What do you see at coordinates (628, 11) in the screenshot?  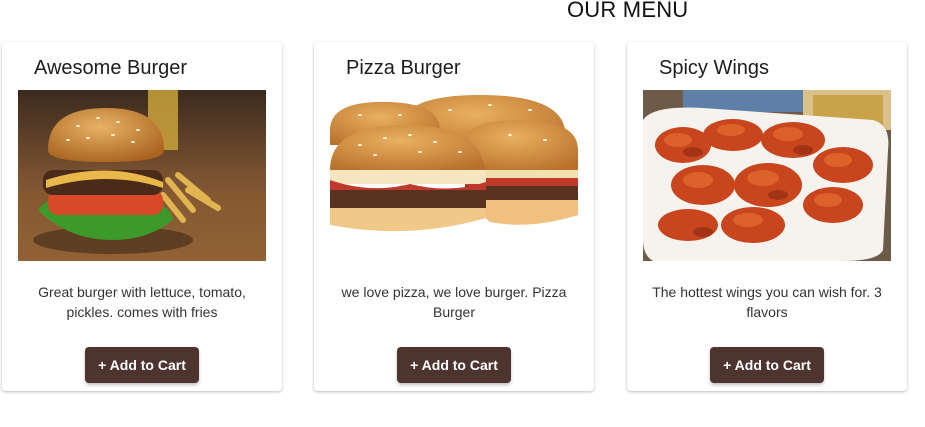 I see `page-title: OUR MENU` at bounding box center [628, 11].